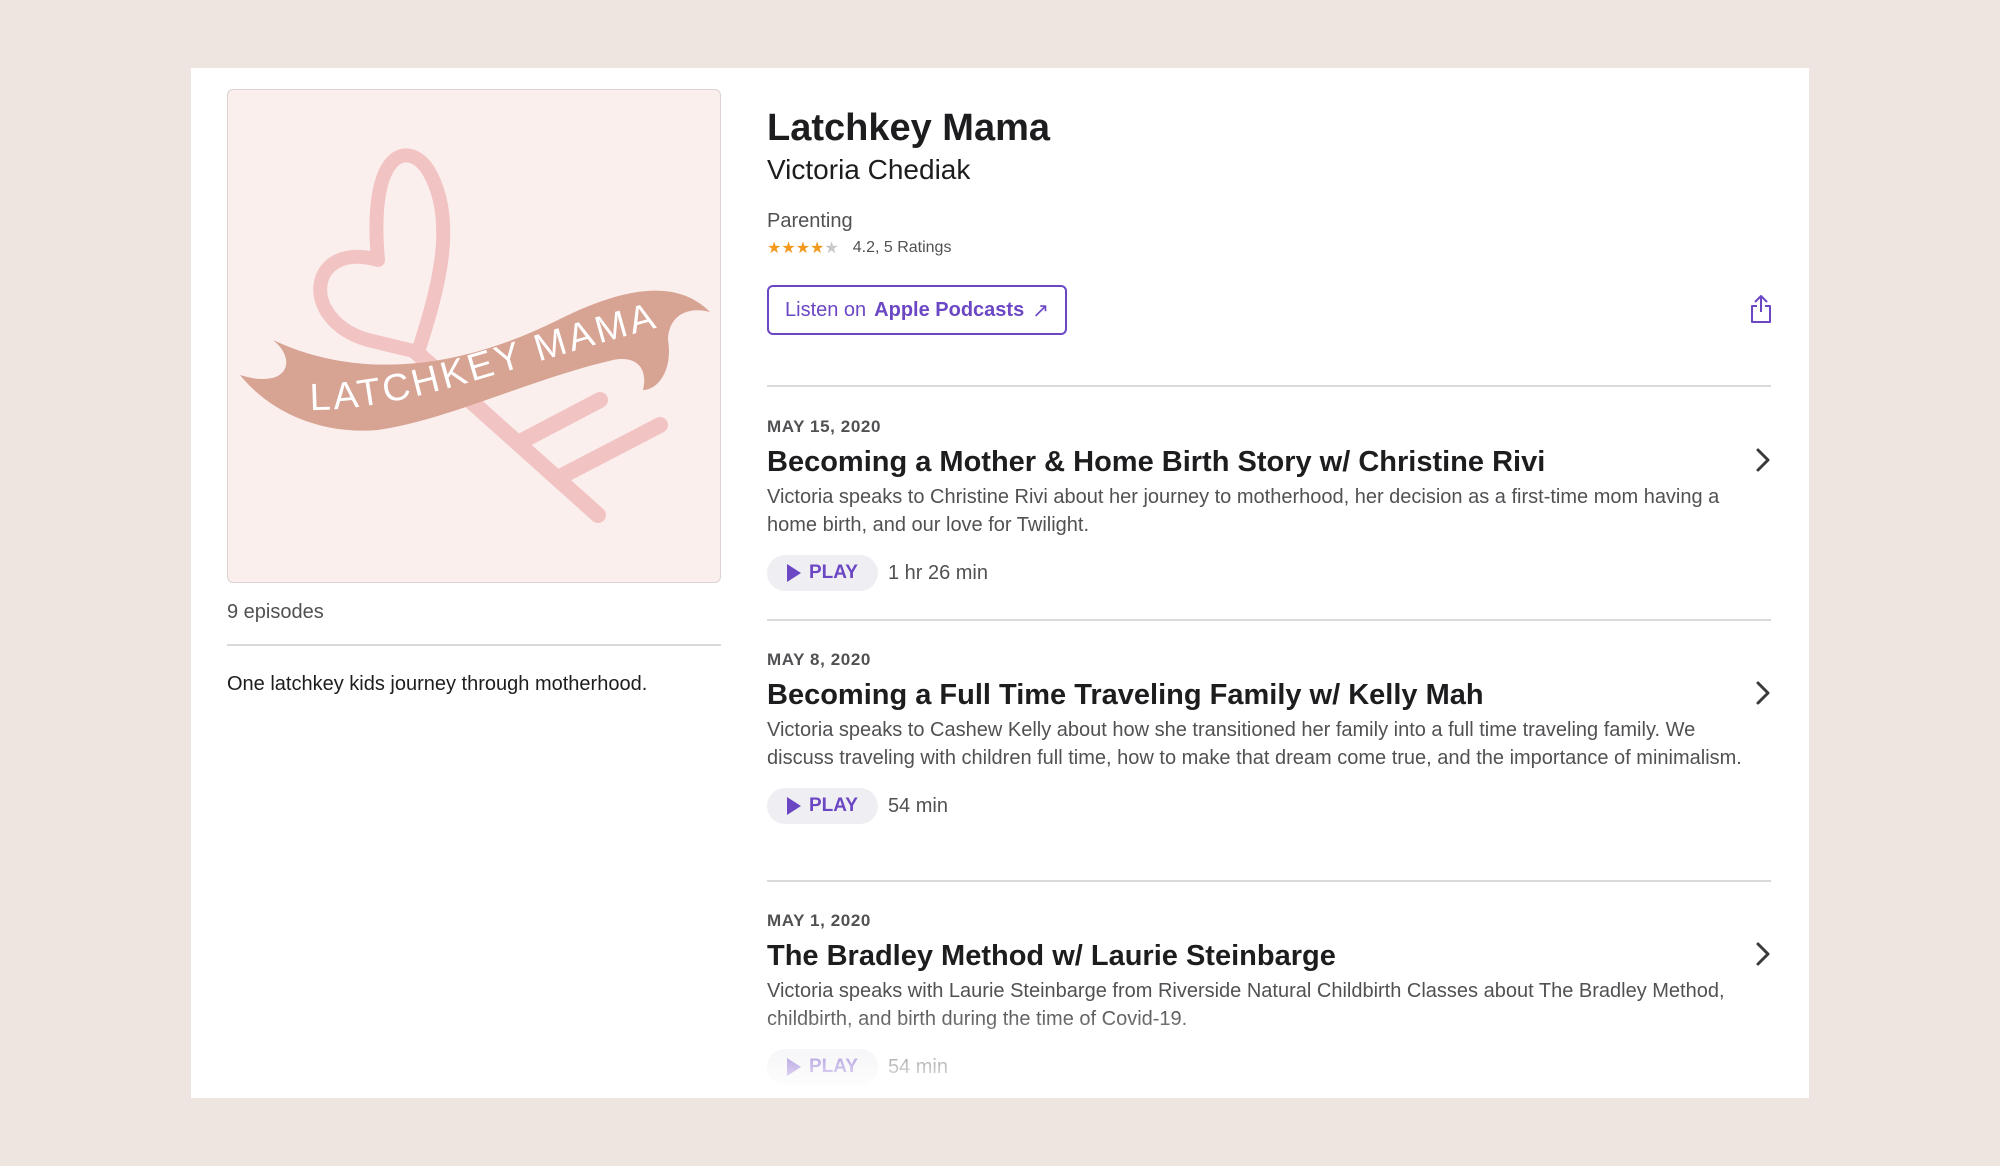 This screenshot has width=2000, height=1166. Describe the element at coordinates (1269, 956) in the screenshot. I see `episode-title: The Bradley Method w/ Laurie Steinbarge` at that location.